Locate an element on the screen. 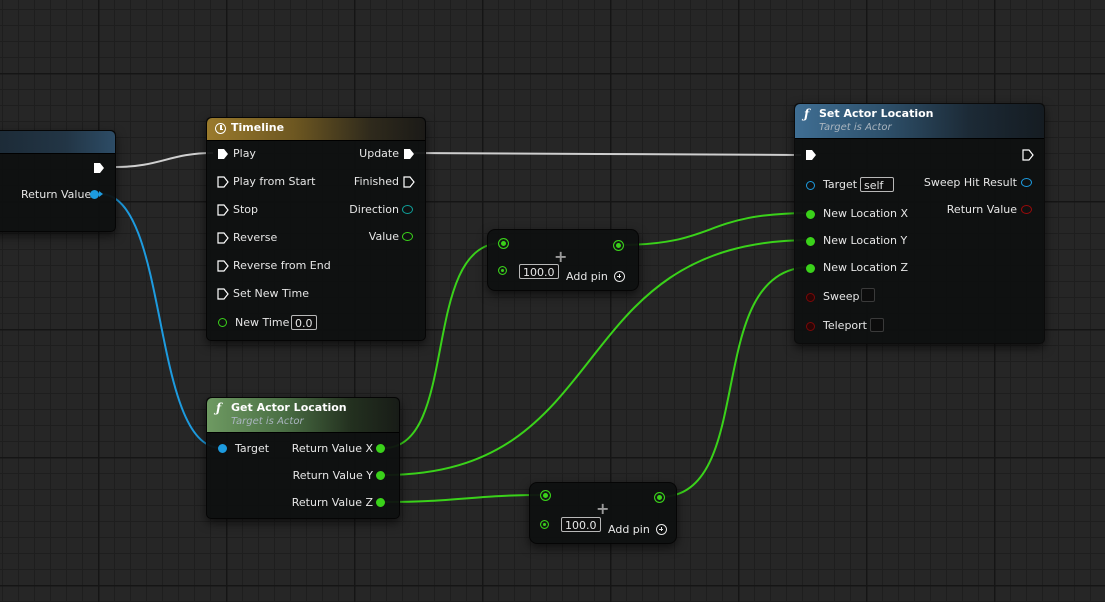  partial-return-value-label: Return Value is located at coordinates (56, 194).